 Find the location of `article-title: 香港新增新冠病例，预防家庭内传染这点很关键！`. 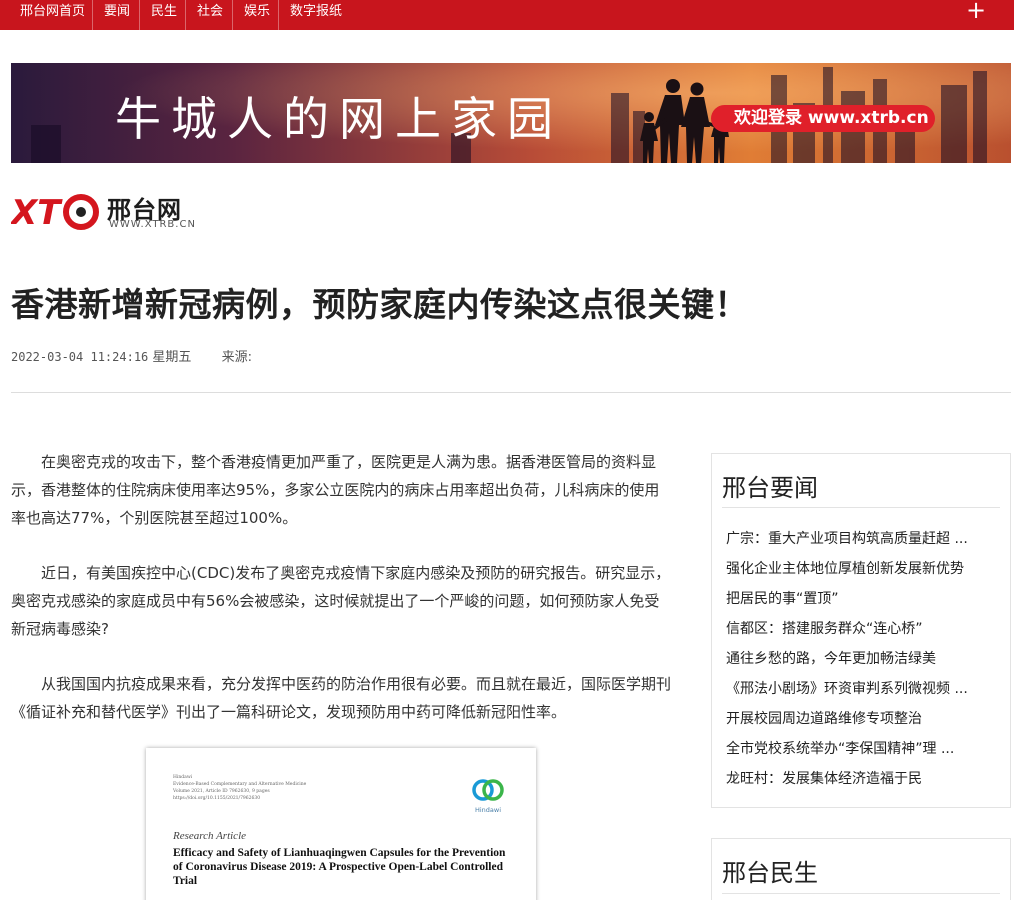

article-title: 香港新增新冠病例，预防家庭内传染这点很关键！ is located at coordinates (379, 304).